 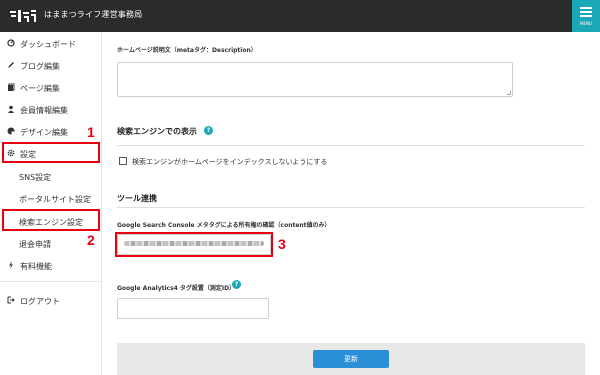 What do you see at coordinates (193, 308) in the screenshot?
I see `ga4-input` at bounding box center [193, 308].